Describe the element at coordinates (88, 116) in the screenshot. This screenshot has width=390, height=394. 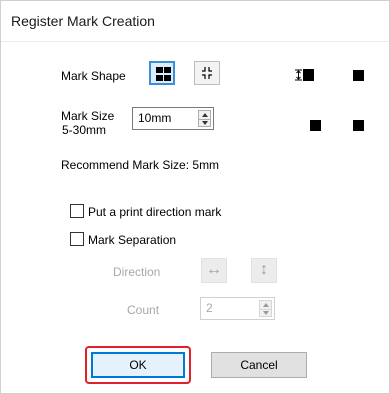
I see `mark-size-label: Mark Size` at that location.